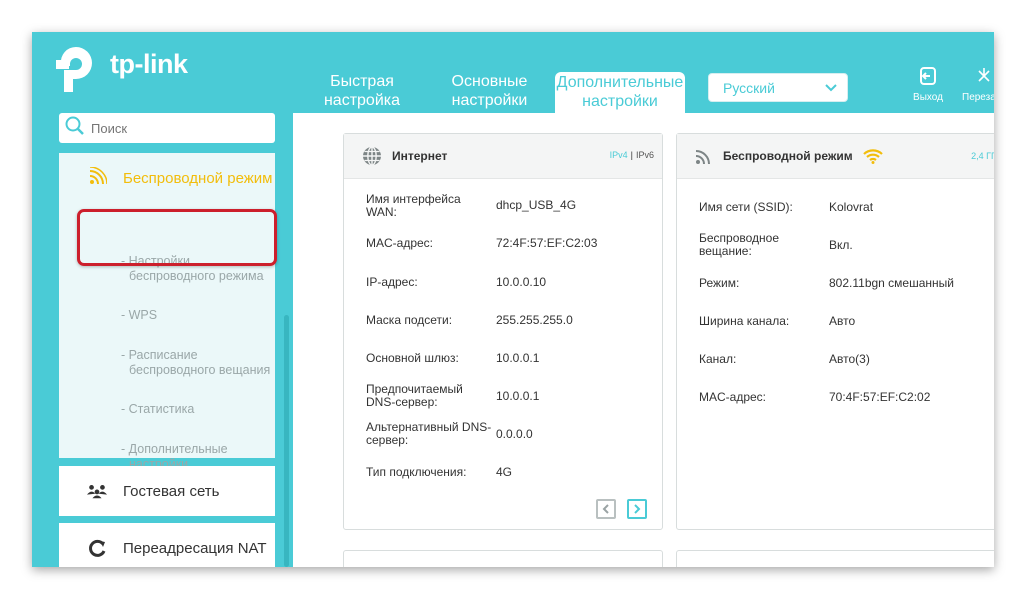  What do you see at coordinates (831, 88) in the screenshot?
I see `chevron-down-icon` at bounding box center [831, 88].